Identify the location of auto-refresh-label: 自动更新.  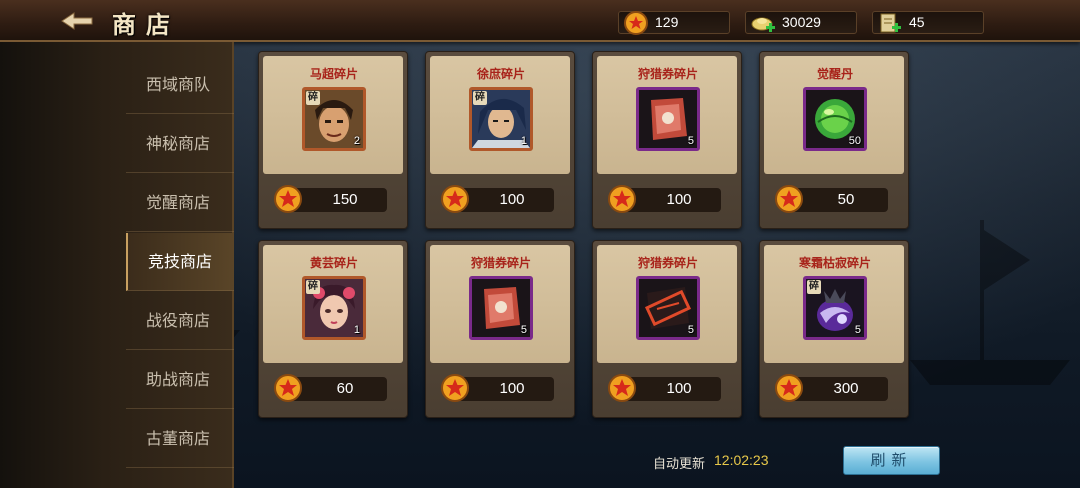
(679, 464).